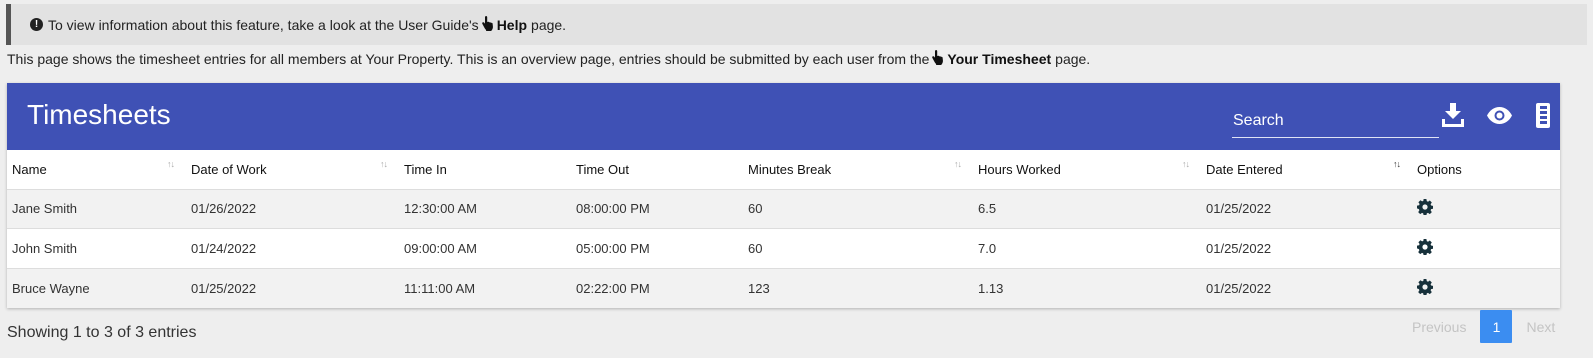 Image resolution: width=1593 pixels, height=358 pixels. I want to click on column-header-date-entered: Date Entered ↑↓, so click(1306, 170).